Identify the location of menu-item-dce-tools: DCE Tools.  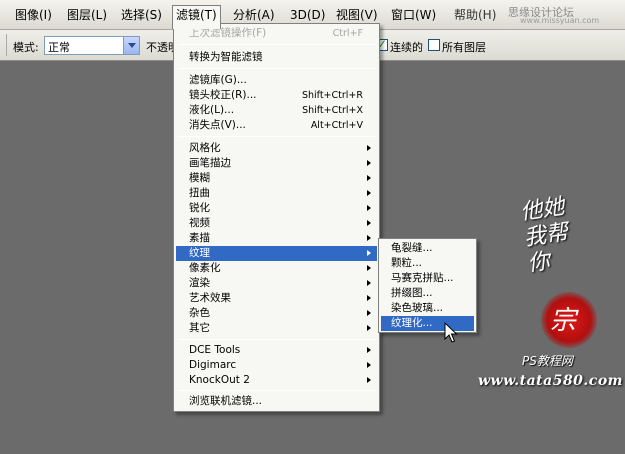
(276, 350).